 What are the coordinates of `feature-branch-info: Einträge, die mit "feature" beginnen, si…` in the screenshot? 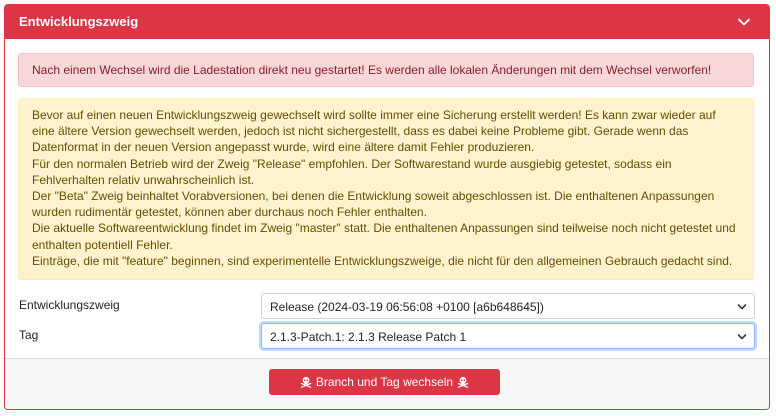 It's located at (382, 260).